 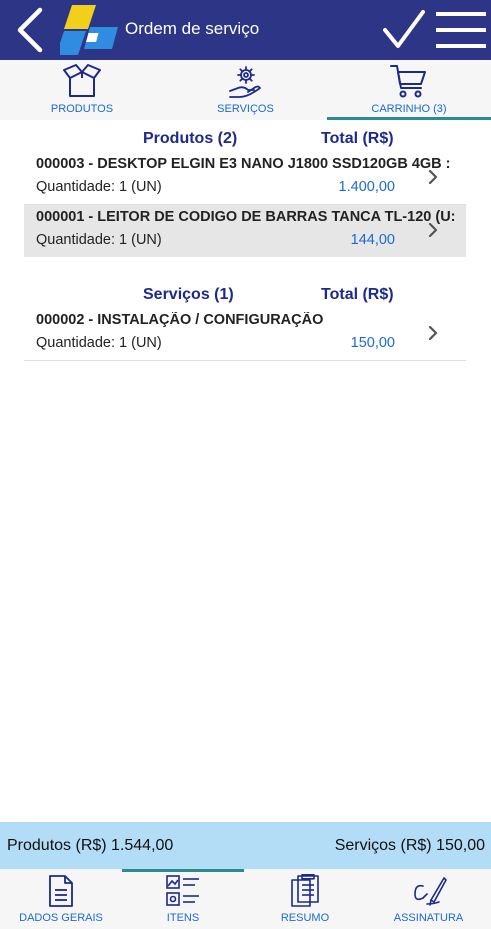 I want to click on top-tabs: PRODUTOS SERVIÇOS CARRINHO (3), so click(x=245, y=90).